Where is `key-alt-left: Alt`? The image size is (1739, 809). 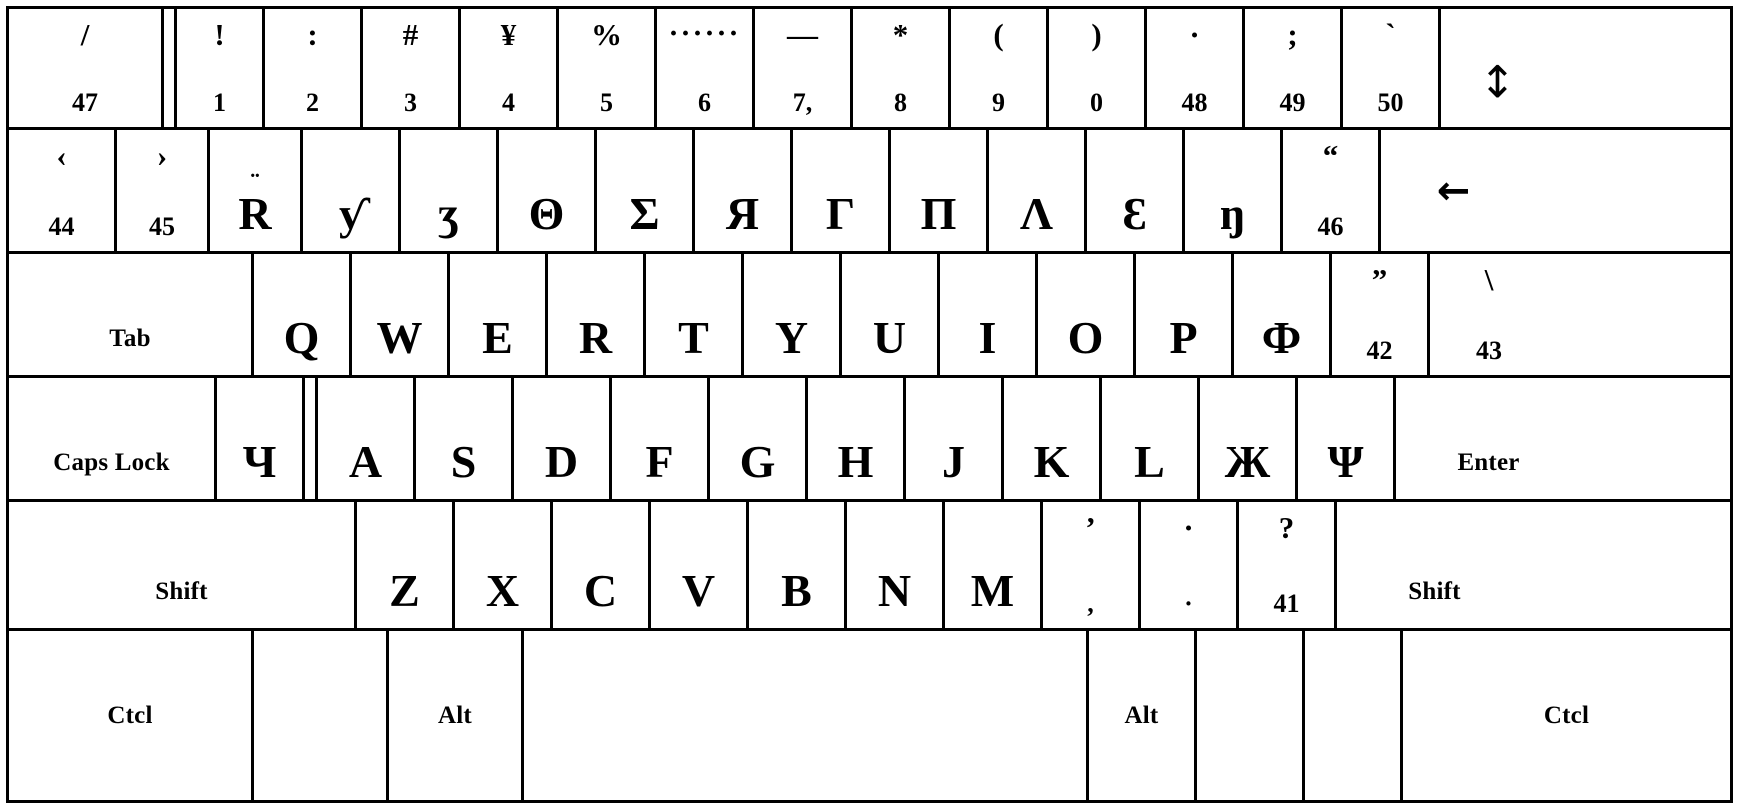
key-alt-left: Alt is located at coordinates (456, 715).